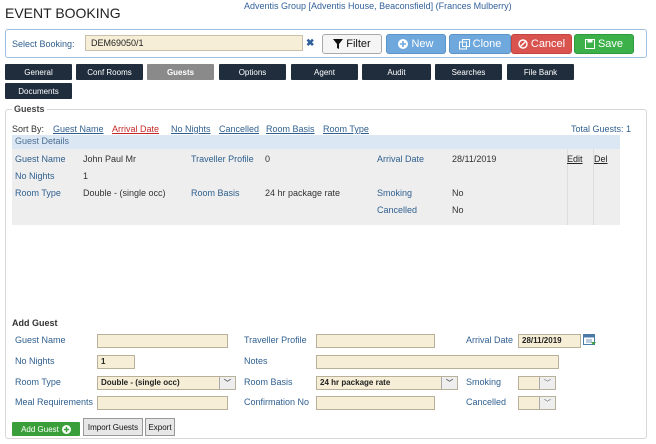  I want to click on sort-arrival-date: Arrival Date, so click(135, 129).